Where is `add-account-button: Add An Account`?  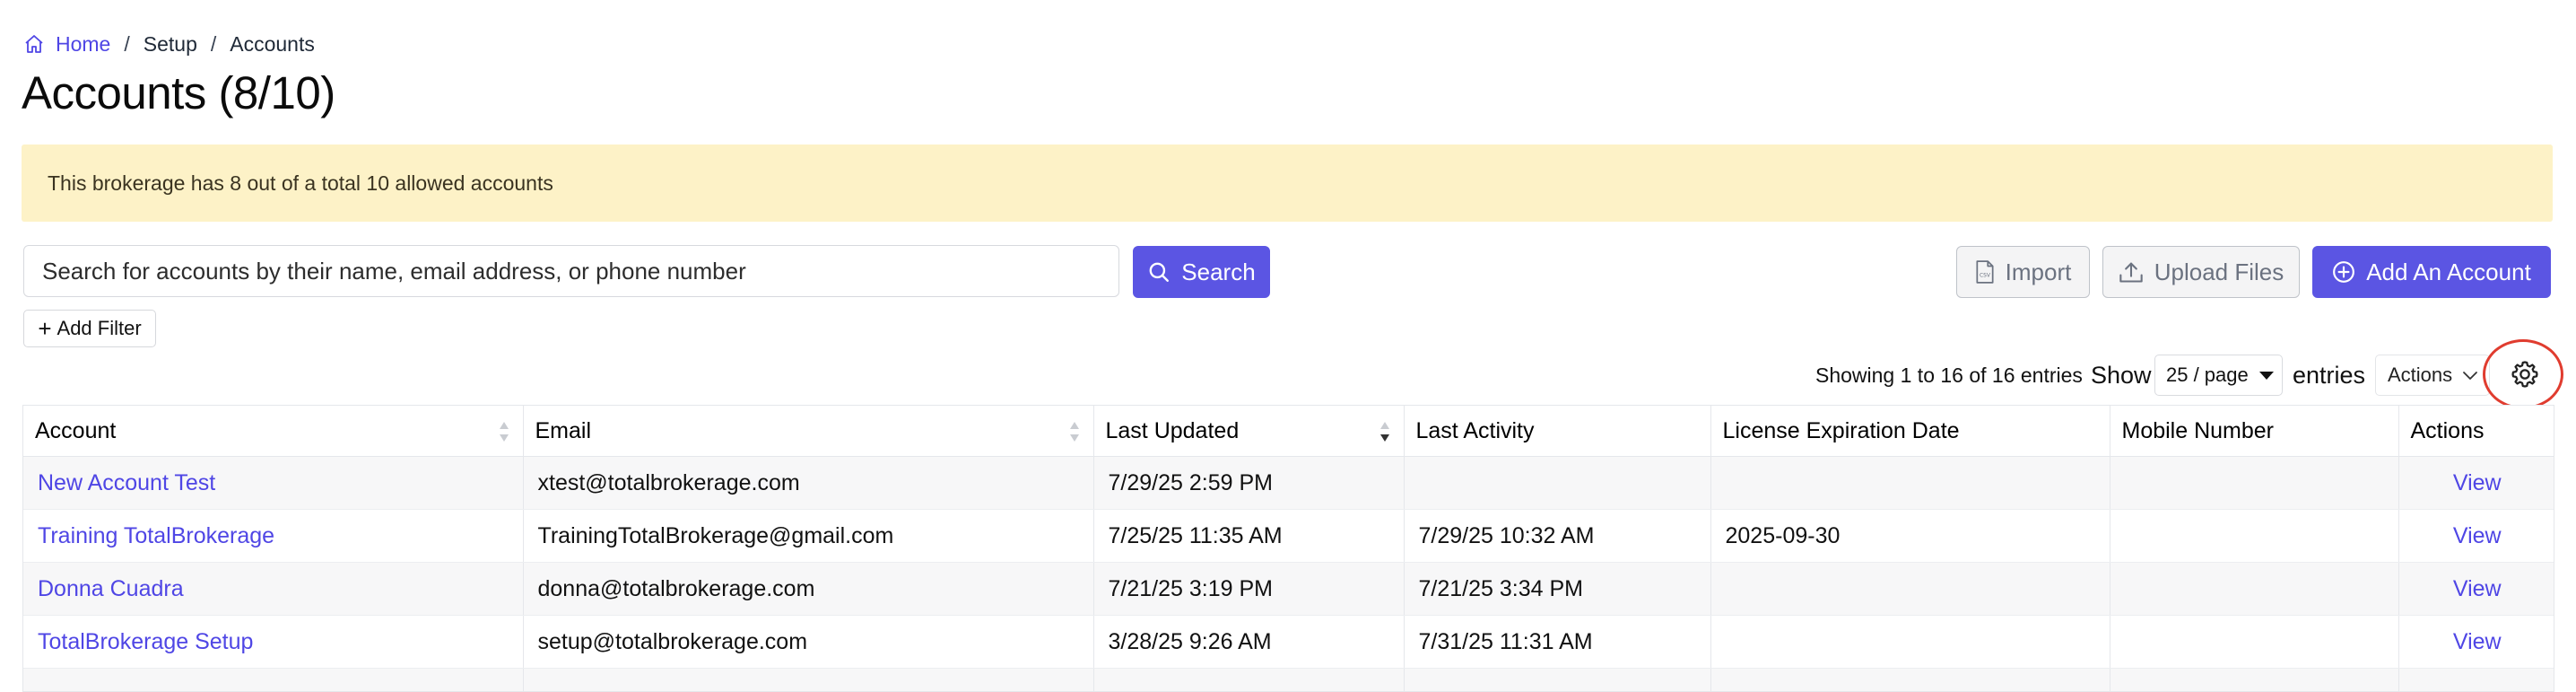
add-account-button: Add An Account is located at coordinates (2431, 272).